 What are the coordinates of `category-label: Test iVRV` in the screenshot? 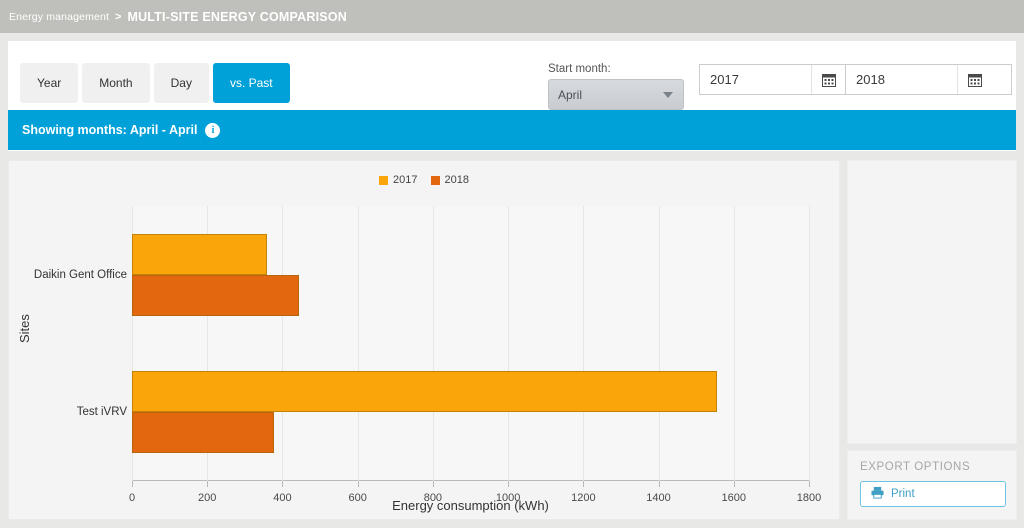 It's located at (101, 412).